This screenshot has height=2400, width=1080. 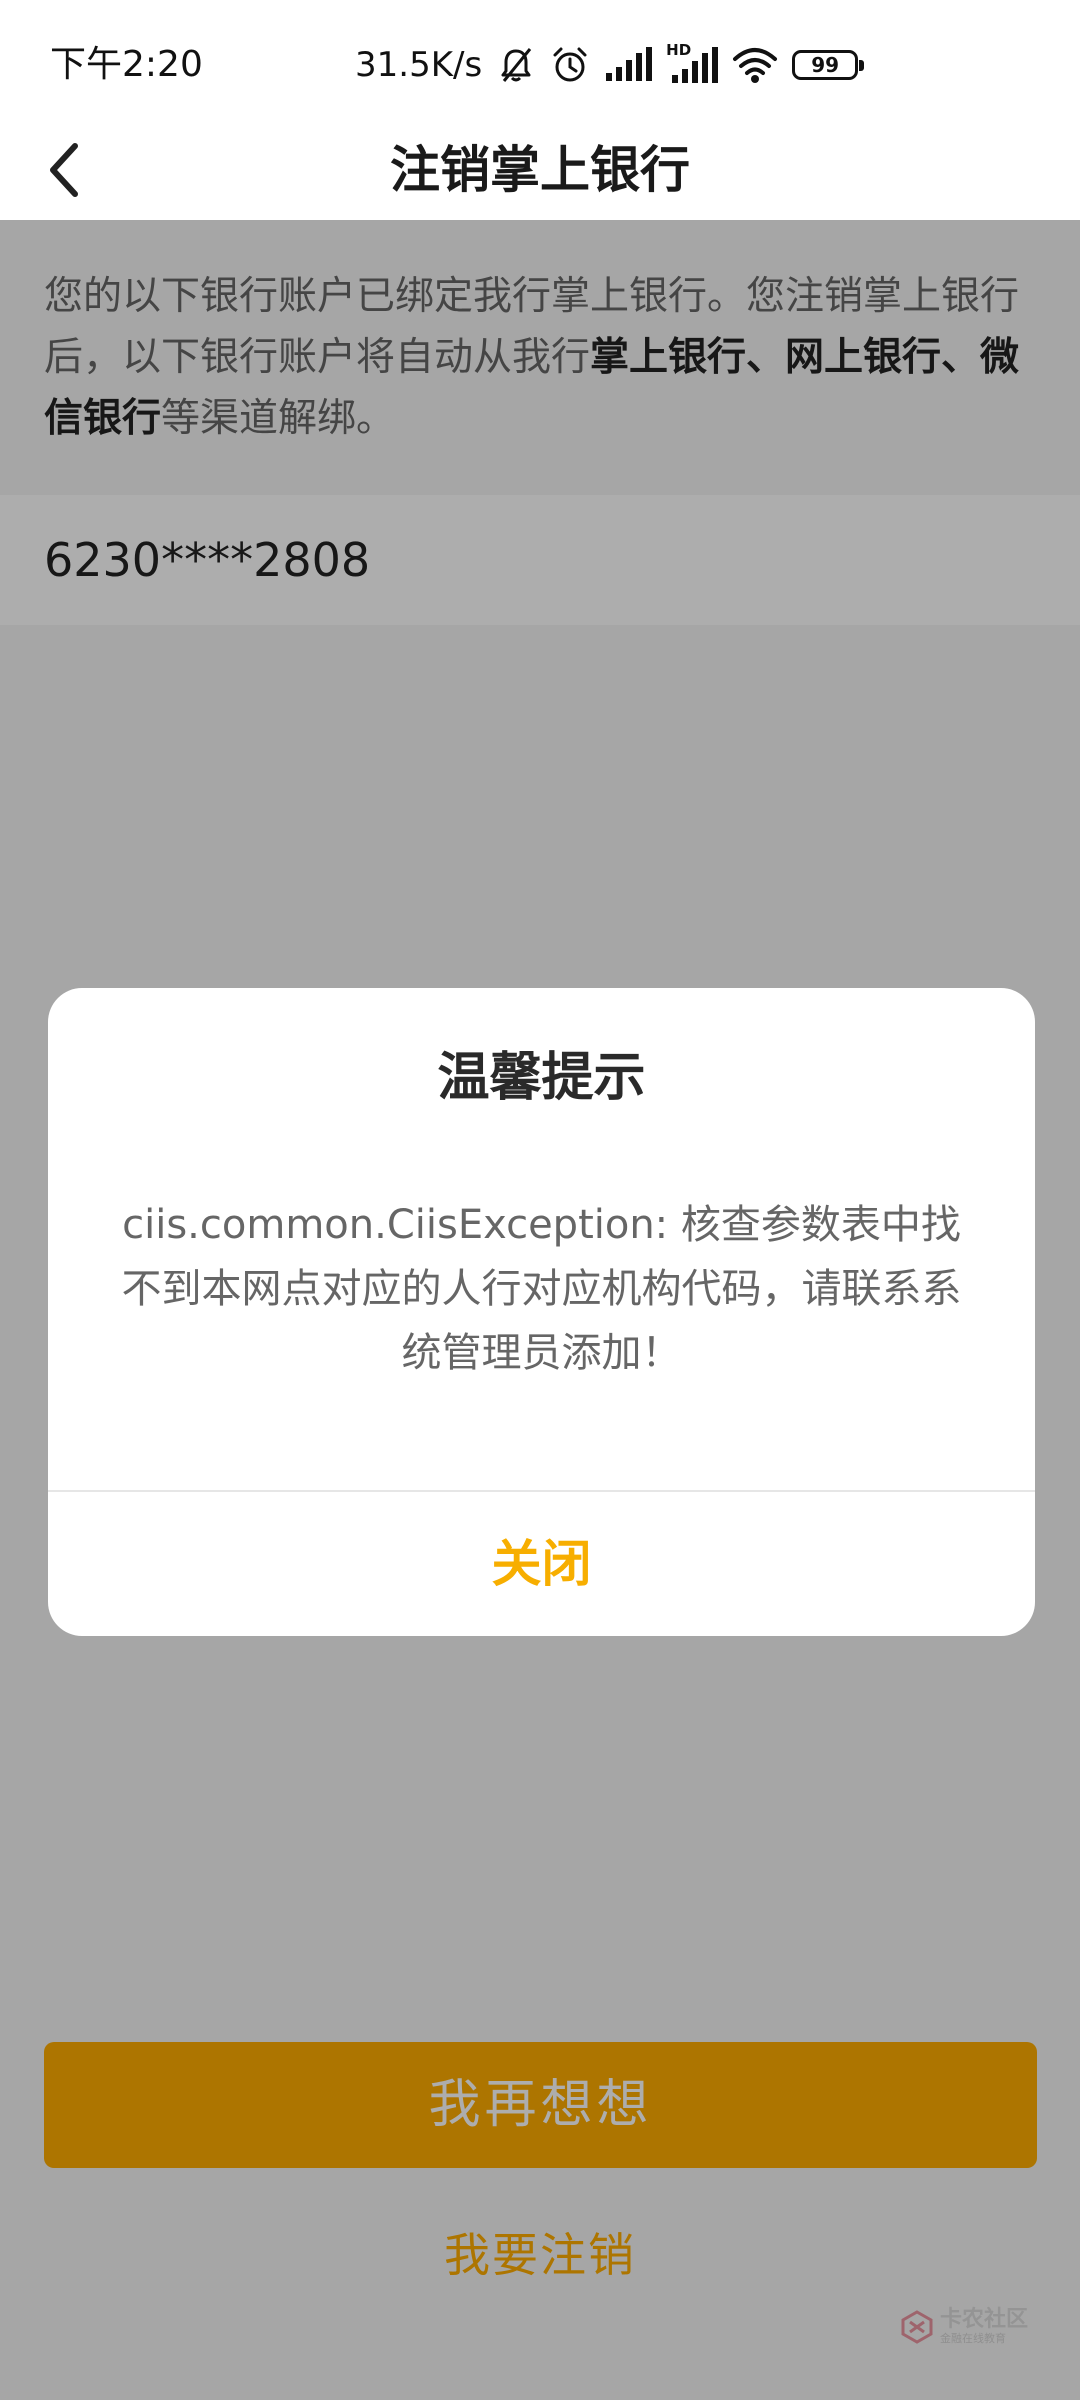 I want to click on dialog-close-button: 关闭, so click(x=541, y=1564).